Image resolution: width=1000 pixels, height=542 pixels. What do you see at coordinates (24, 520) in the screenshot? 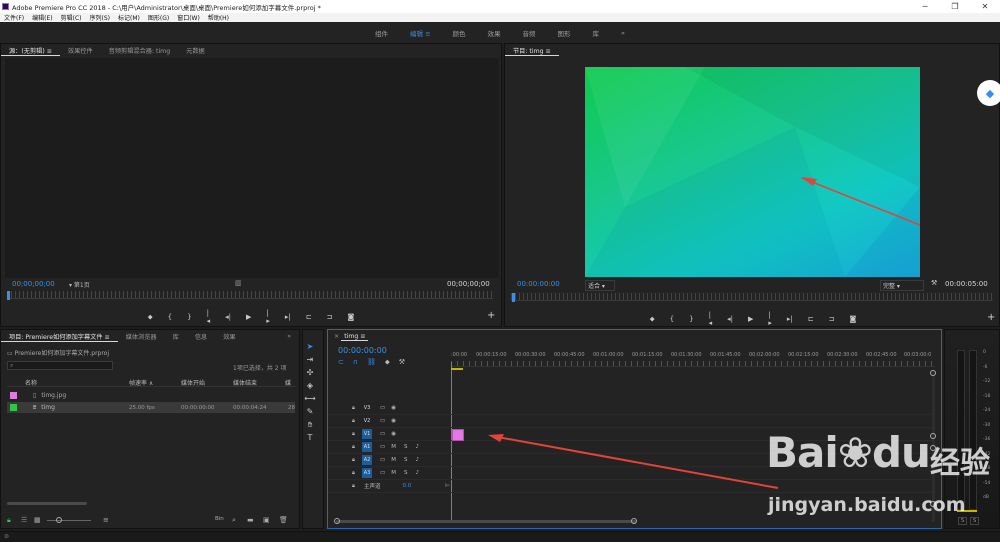
I see `list-view-icon: ☰` at bounding box center [24, 520].